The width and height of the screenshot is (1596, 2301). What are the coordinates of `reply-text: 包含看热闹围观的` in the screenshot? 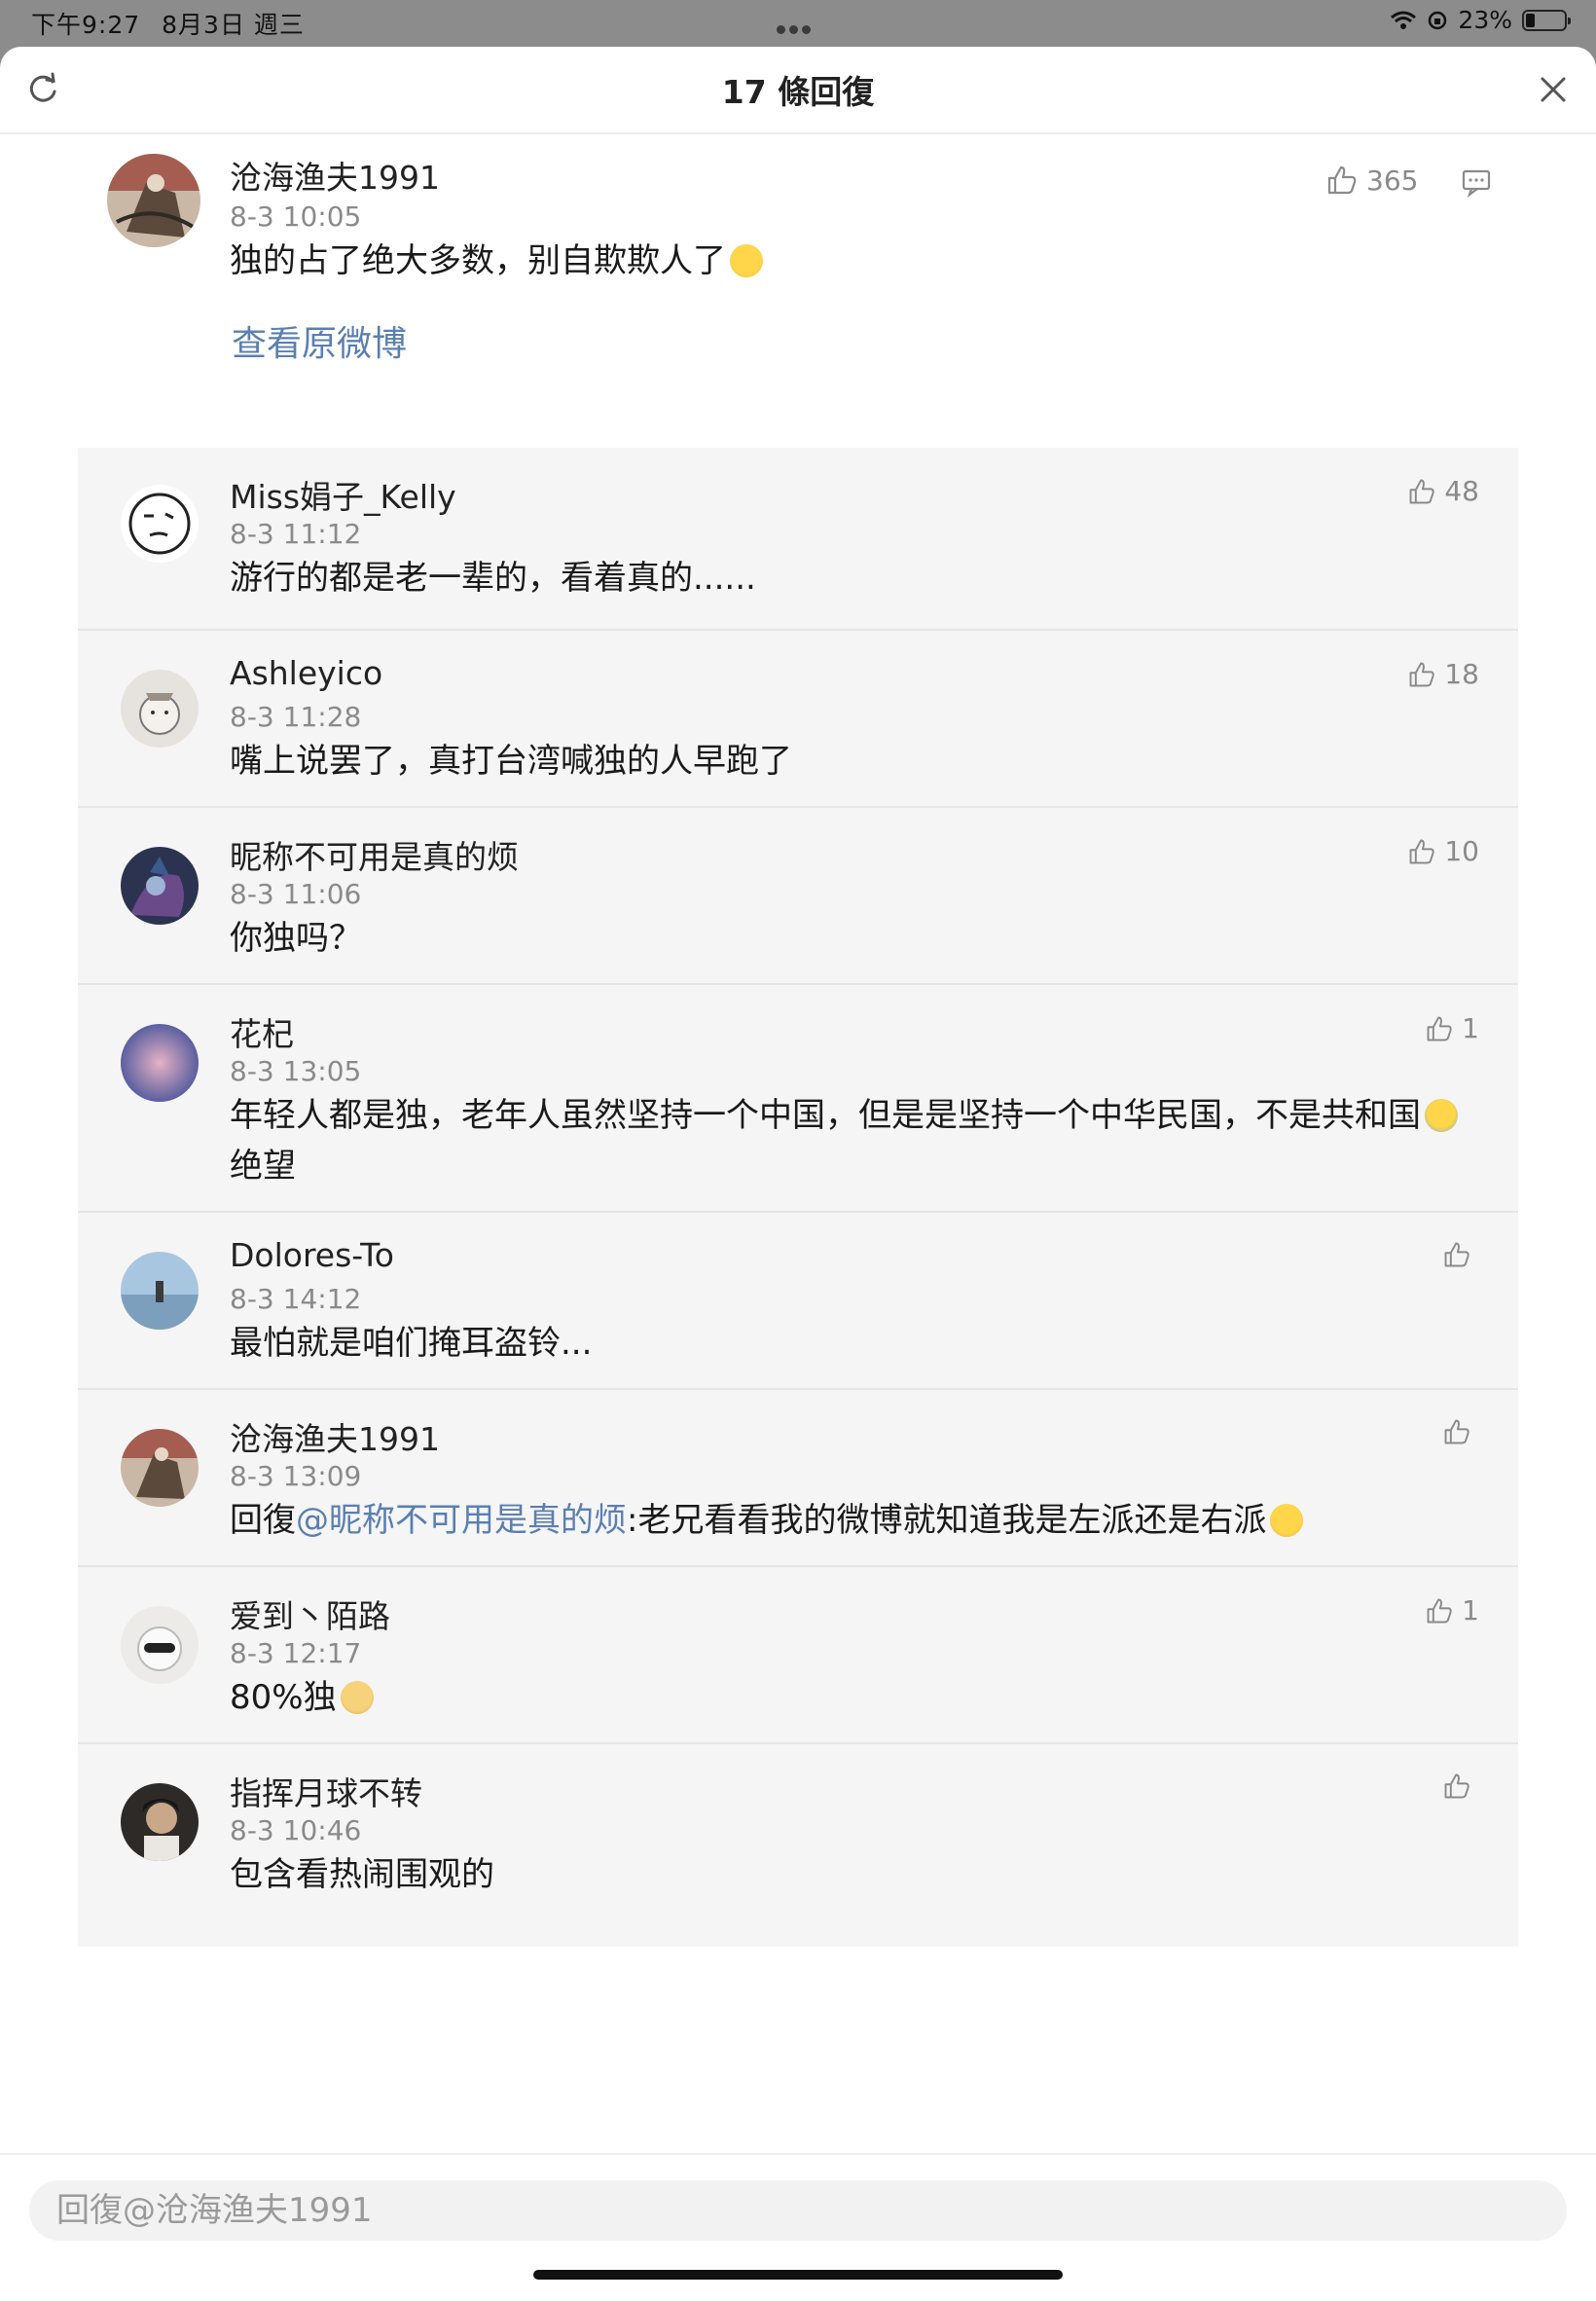 It's located at (362, 1874).